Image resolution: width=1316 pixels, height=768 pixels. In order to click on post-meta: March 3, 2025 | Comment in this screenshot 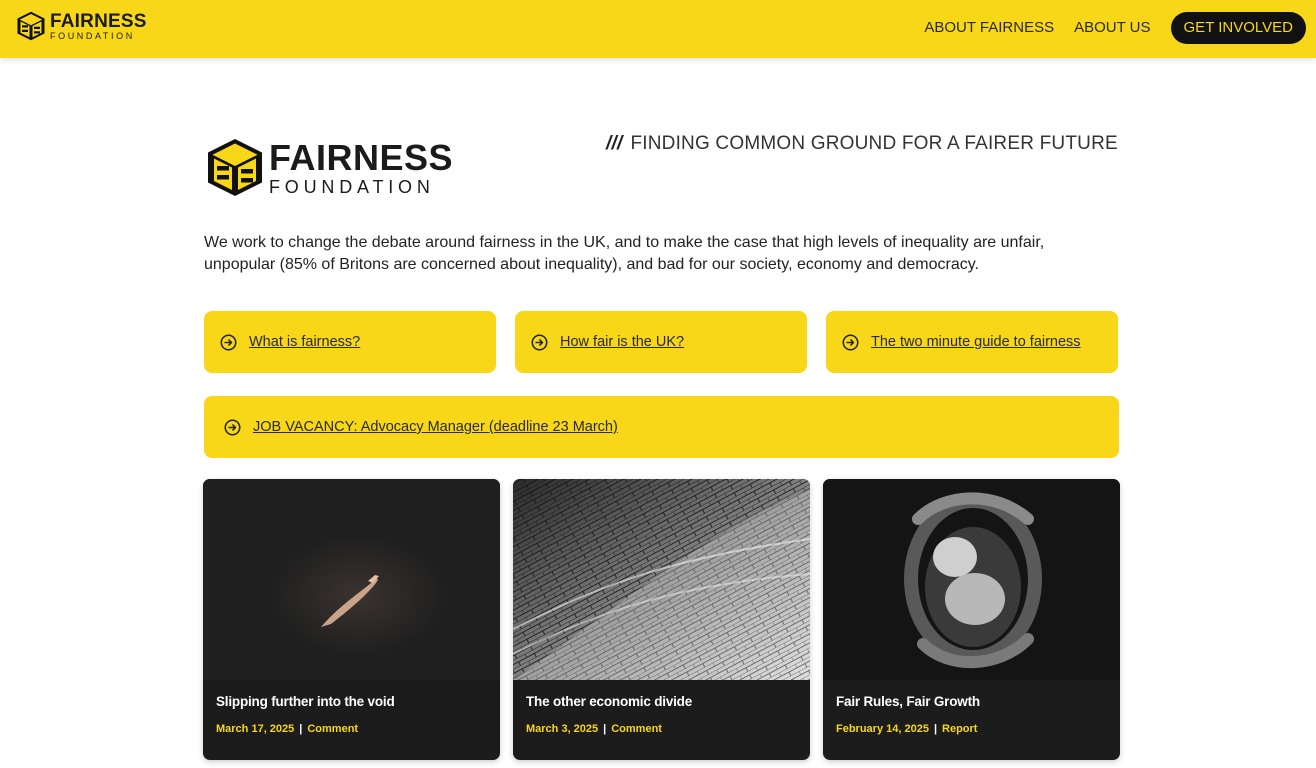, I will do `click(594, 729)`.